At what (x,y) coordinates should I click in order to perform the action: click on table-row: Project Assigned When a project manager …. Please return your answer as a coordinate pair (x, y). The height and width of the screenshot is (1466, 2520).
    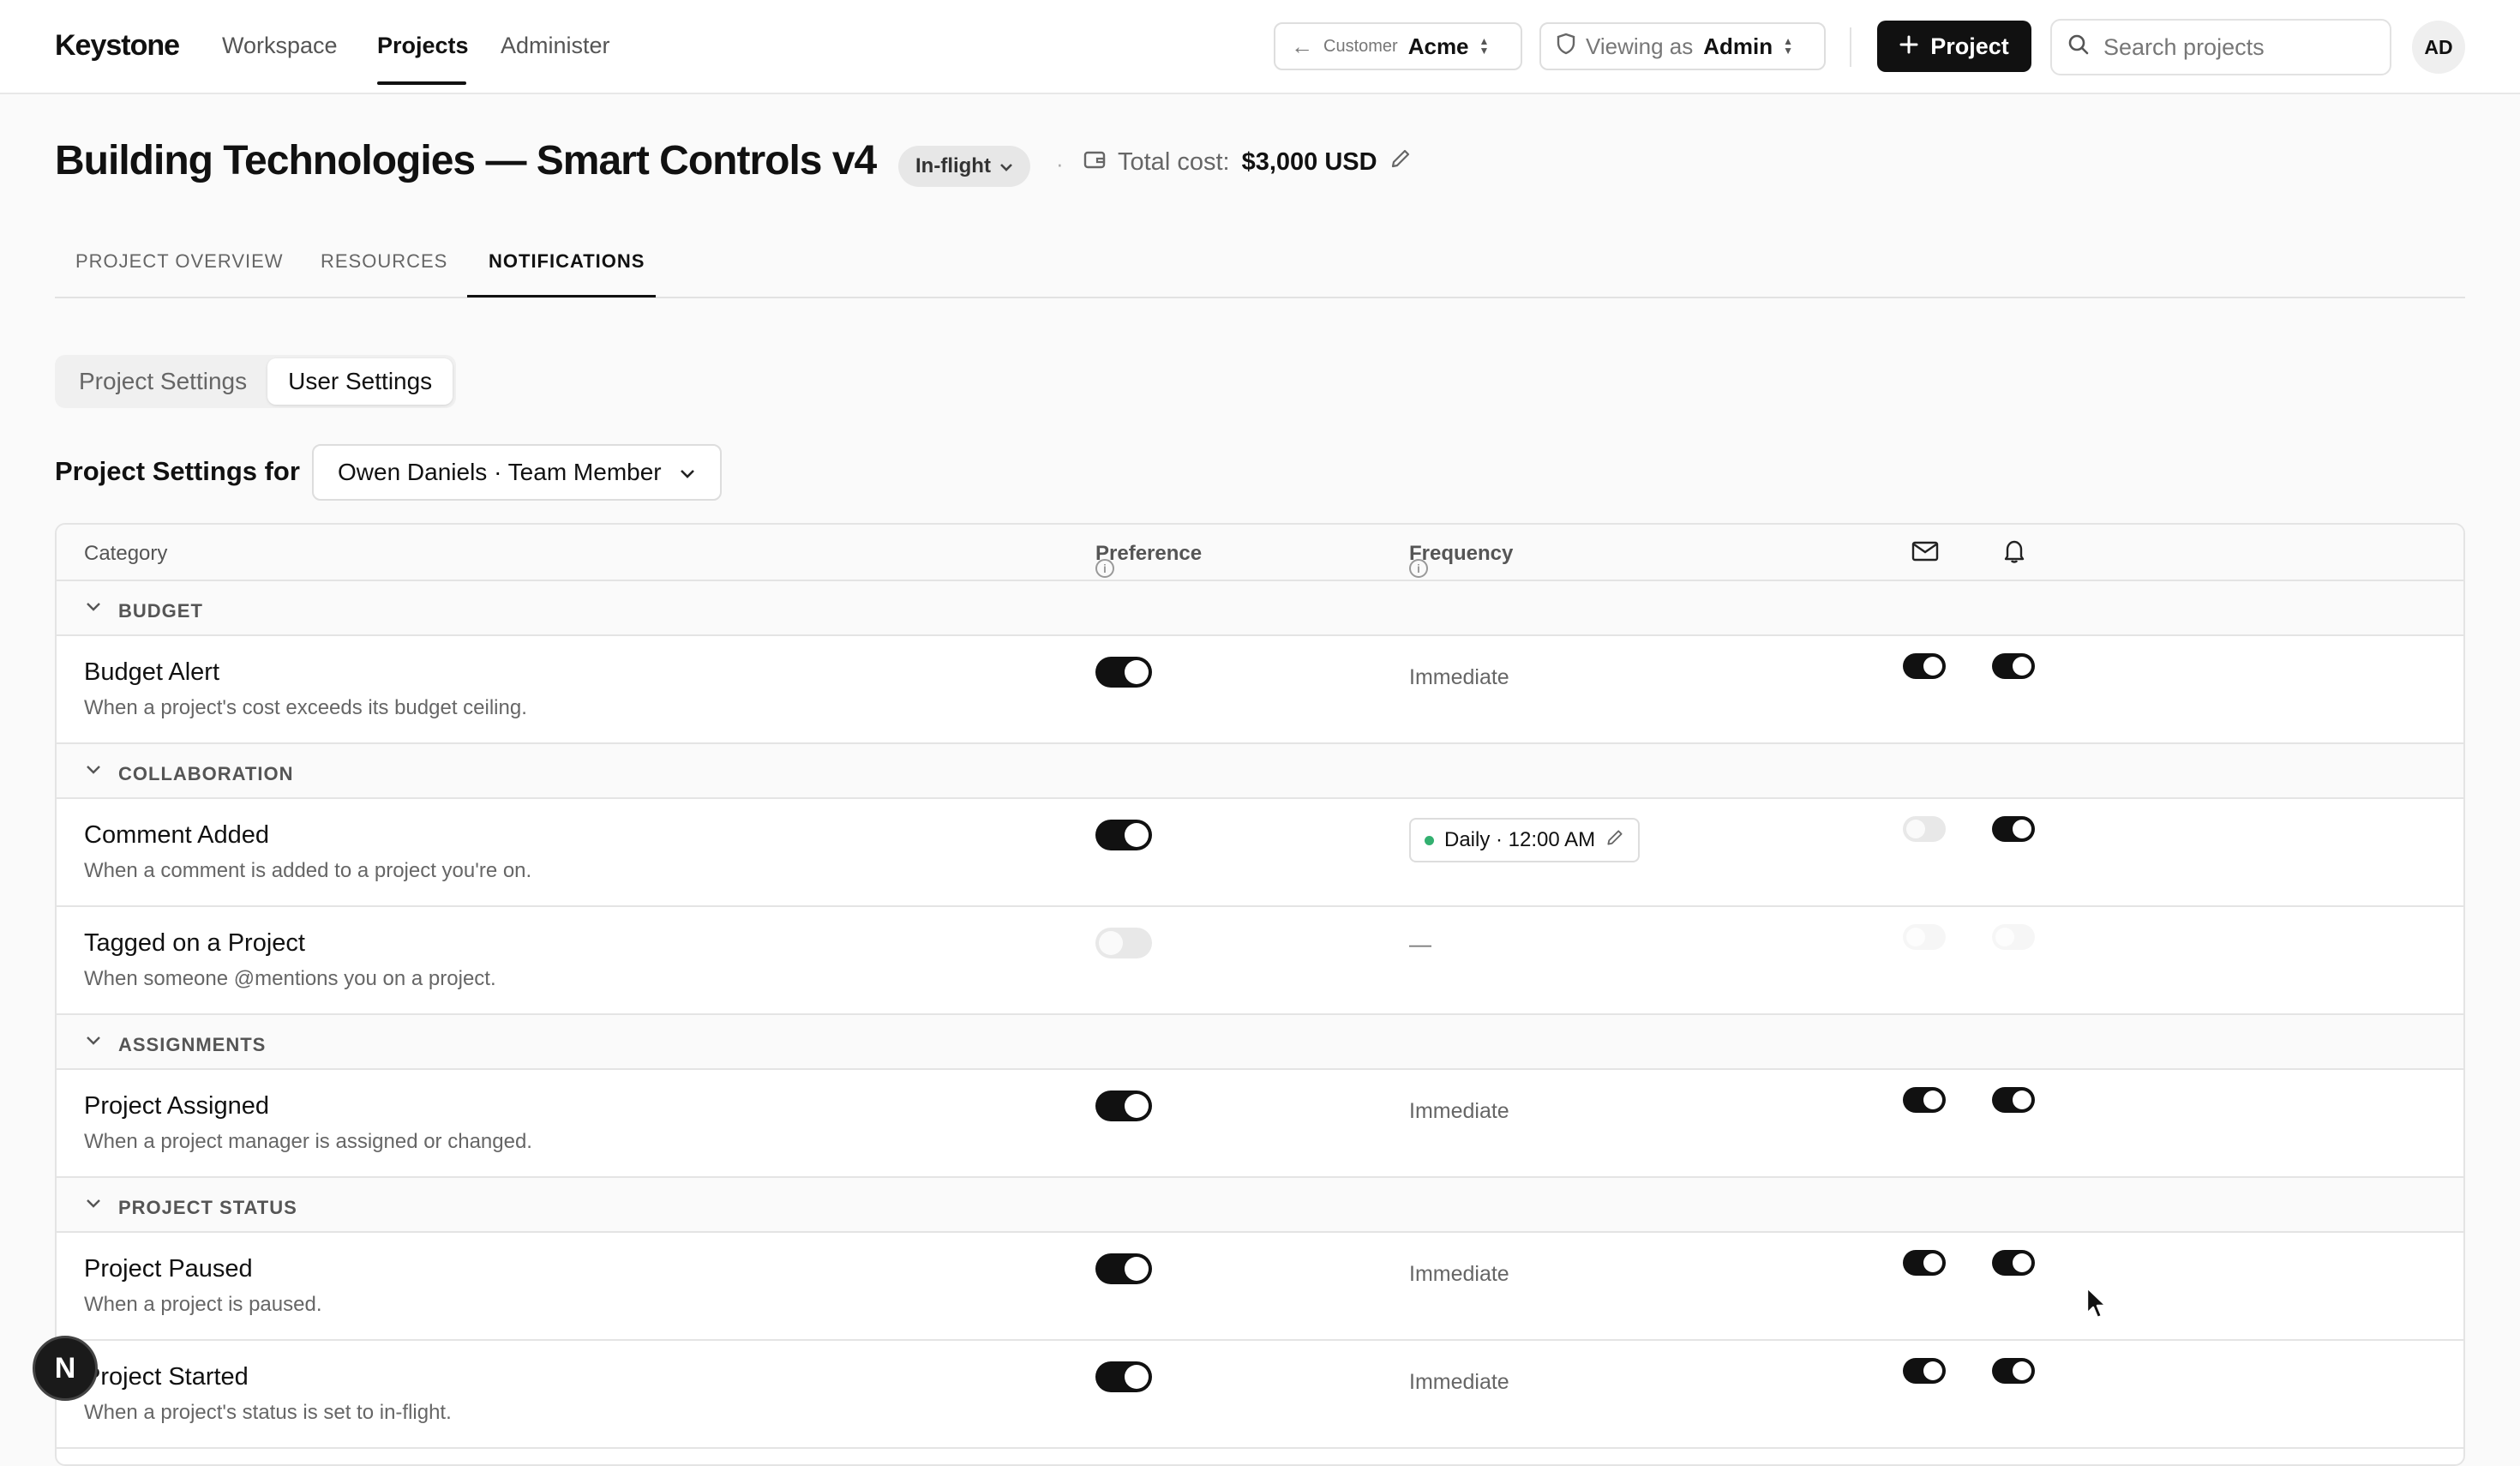
    Looking at the image, I should click on (1260, 1124).